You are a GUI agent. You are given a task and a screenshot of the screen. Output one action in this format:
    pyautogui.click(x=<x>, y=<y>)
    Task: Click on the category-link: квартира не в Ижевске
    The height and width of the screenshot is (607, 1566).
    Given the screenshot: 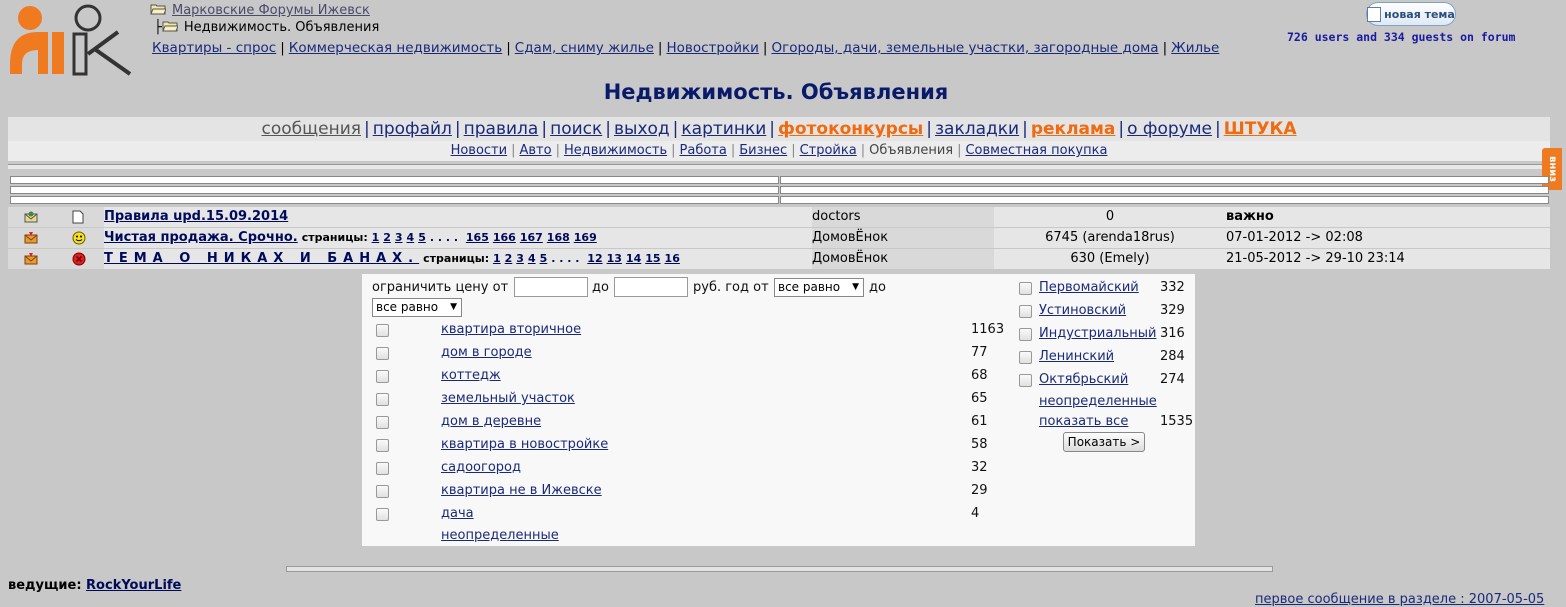 What is the action you would take?
    pyautogui.click(x=521, y=490)
    